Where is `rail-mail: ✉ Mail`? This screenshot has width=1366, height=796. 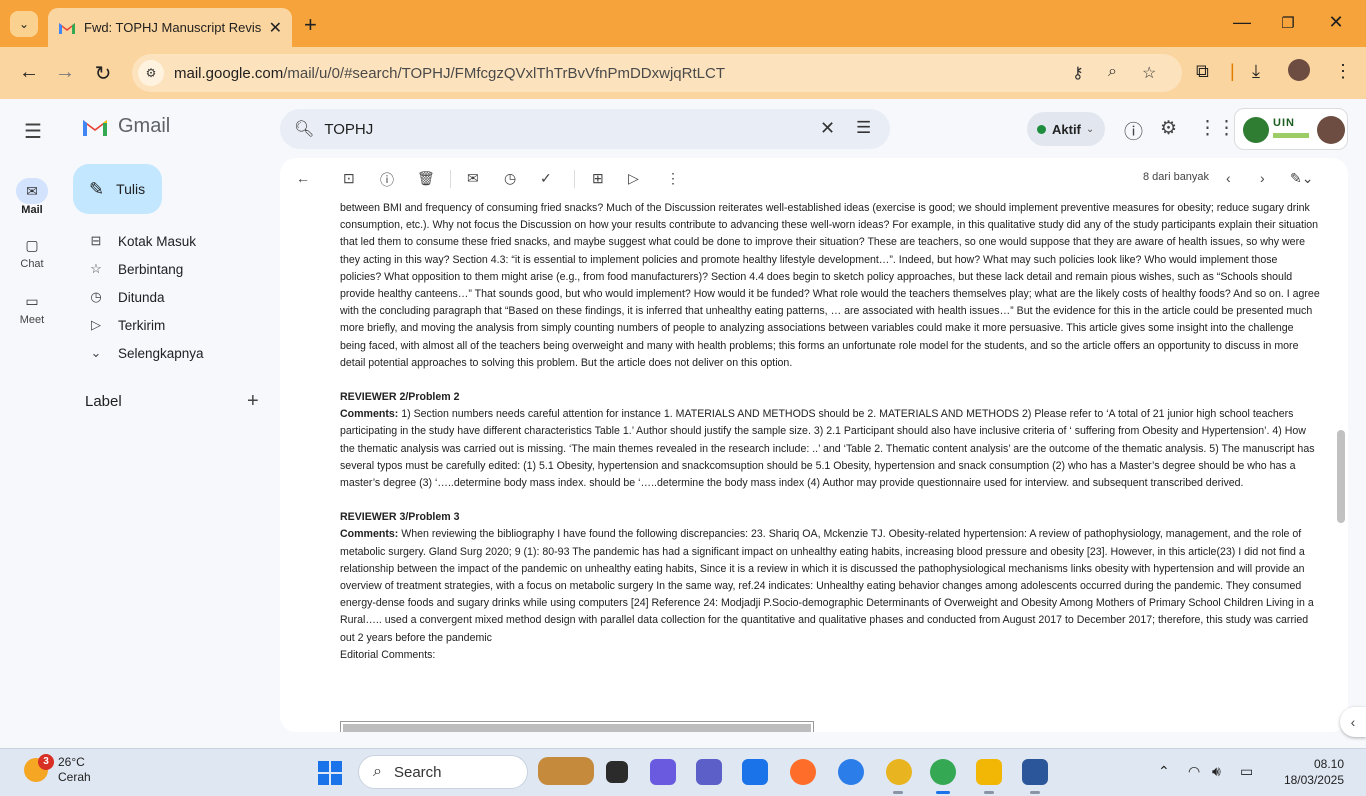 rail-mail: ✉ Mail is located at coordinates (32, 197).